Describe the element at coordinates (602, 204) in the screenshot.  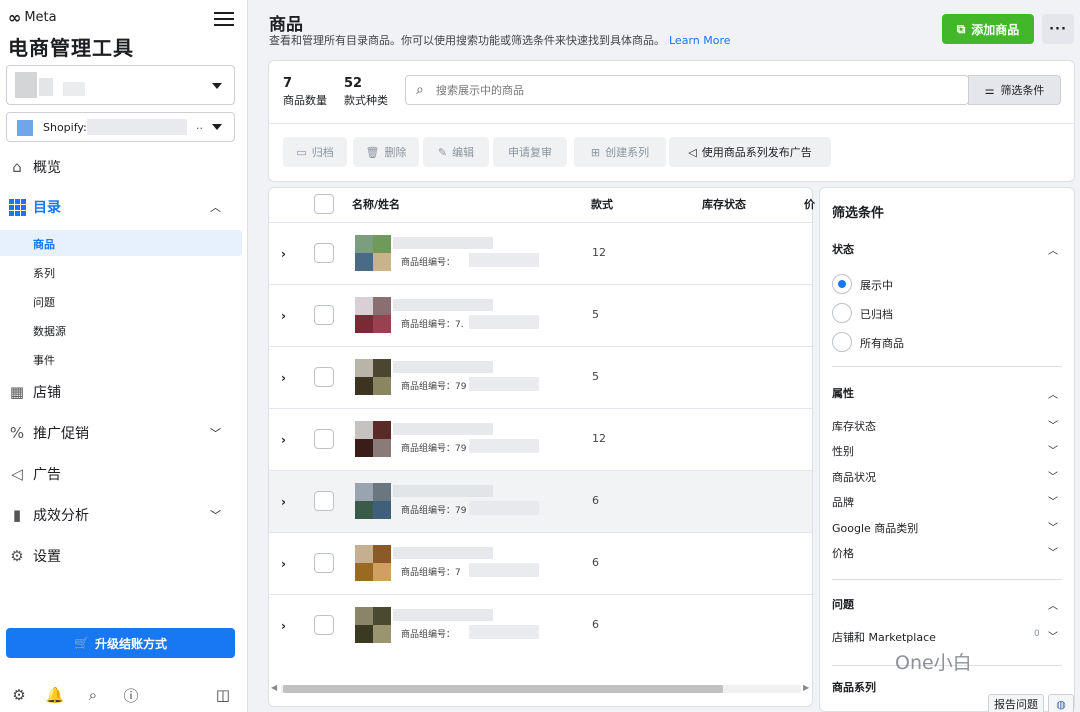
I see `column-header-variants: 款式` at that location.